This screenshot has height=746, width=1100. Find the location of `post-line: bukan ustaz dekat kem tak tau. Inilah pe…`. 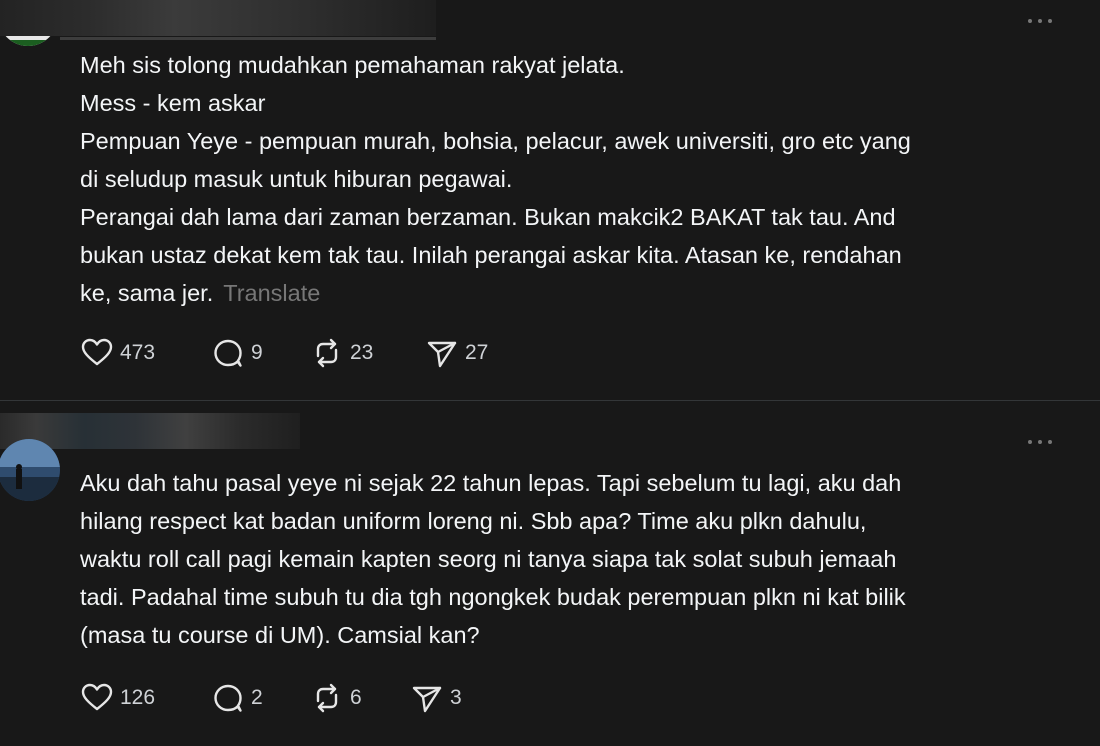

post-line: bukan ustaz dekat kem tak tau. Inilah pe… is located at coordinates (491, 255).